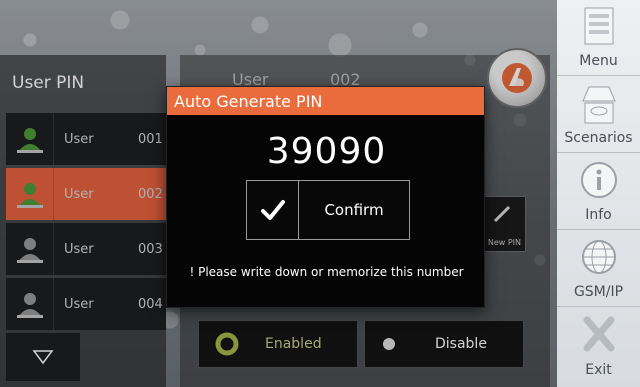 The height and width of the screenshot is (387, 640). What do you see at coordinates (354, 210) in the screenshot?
I see `confirm-label: Confirm` at bounding box center [354, 210].